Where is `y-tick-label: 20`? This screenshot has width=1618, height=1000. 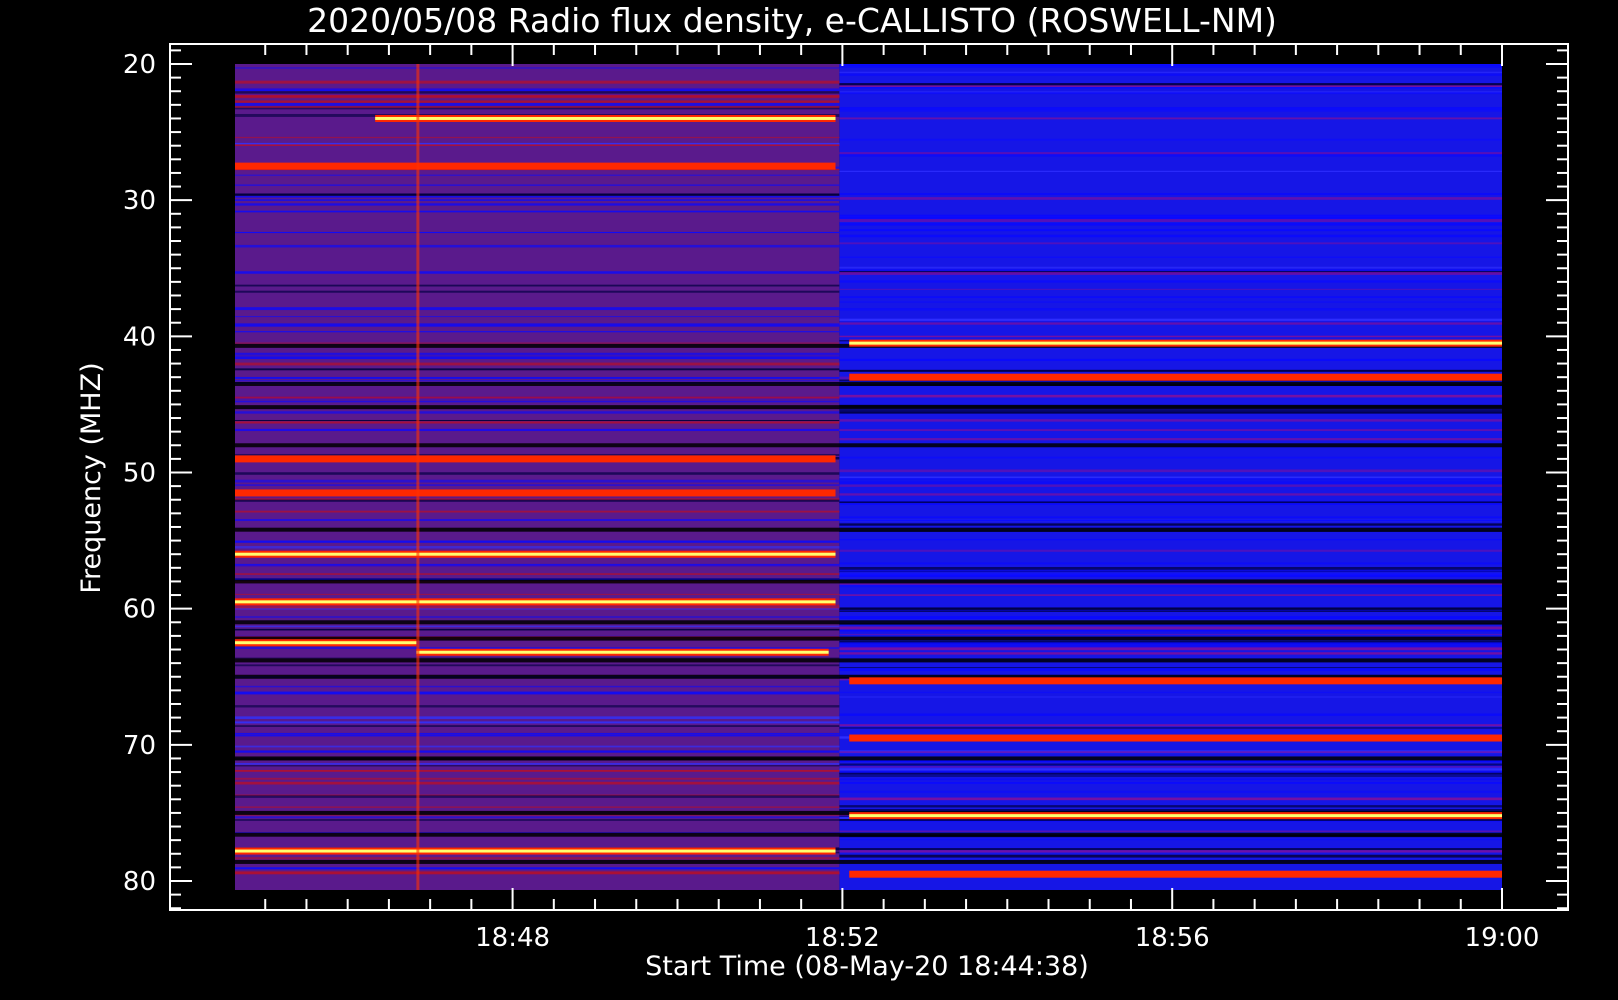 y-tick-label: 20 is located at coordinates (139, 65).